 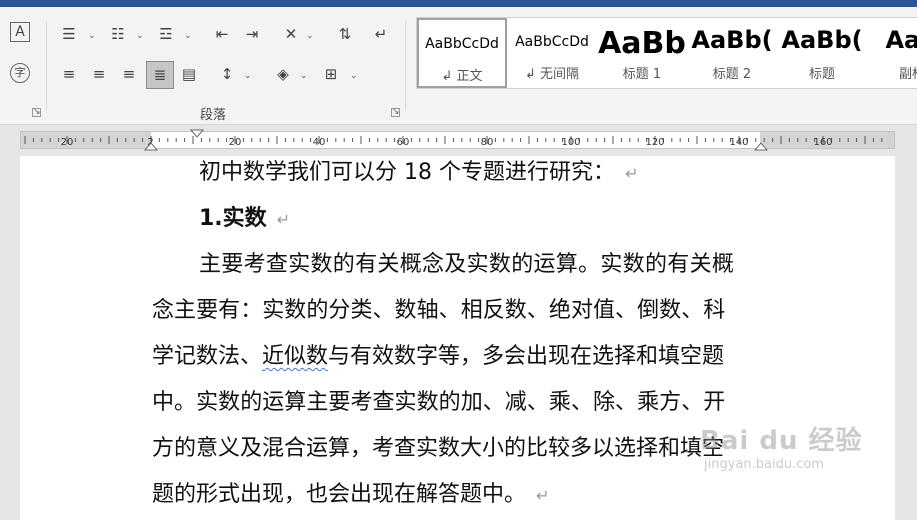 I want to click on paragraph-group-label: 段落, so click(x=213, y=115).